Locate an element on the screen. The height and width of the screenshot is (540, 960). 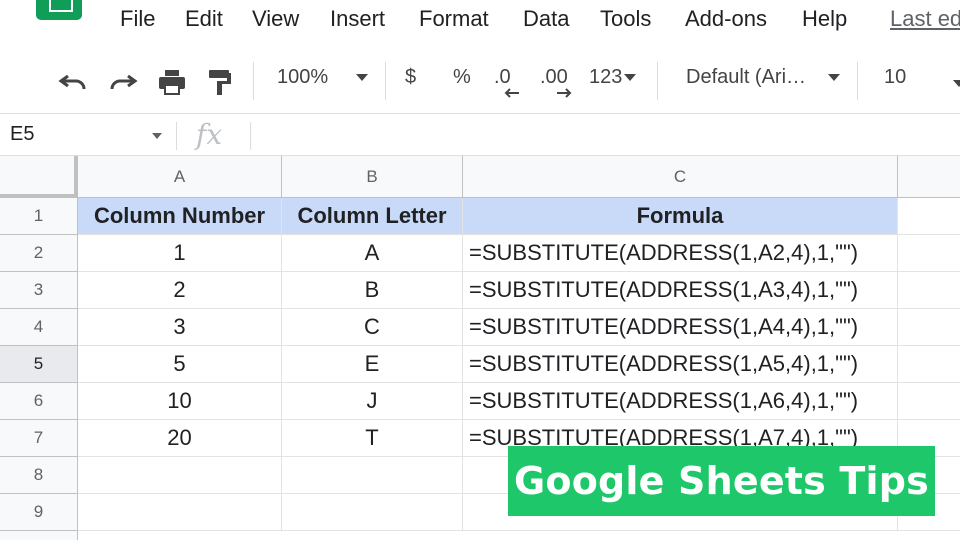
row-header: 7 is located at coordinates (39, 438).